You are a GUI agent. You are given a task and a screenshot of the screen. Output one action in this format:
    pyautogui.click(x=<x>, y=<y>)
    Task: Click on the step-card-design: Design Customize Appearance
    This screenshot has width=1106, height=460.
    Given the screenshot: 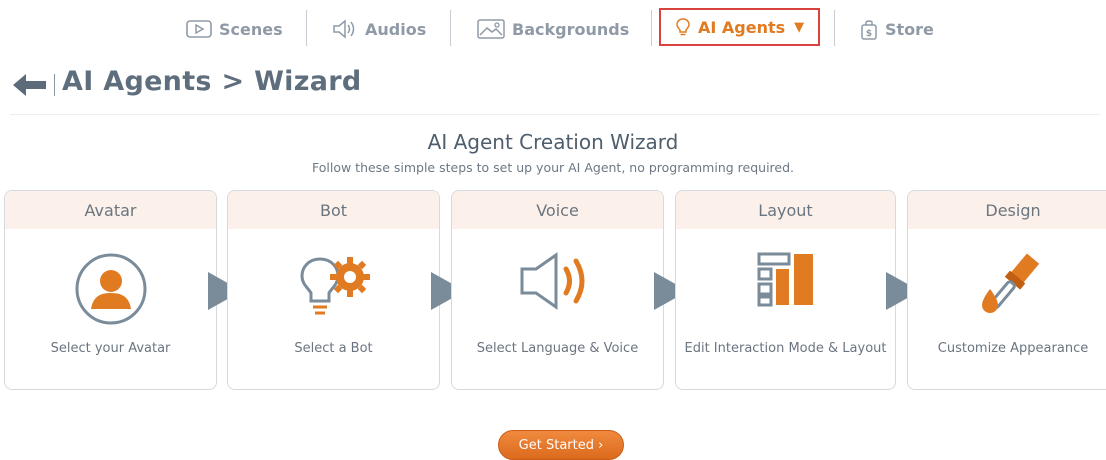 What is the action you would take?
    pyautogui.click(x=1006, y=290)
    